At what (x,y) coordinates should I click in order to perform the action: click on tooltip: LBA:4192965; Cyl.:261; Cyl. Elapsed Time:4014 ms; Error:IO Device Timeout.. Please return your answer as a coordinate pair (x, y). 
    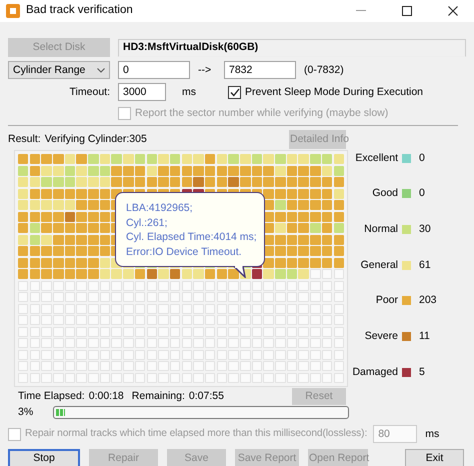
    Looking at the image, I should click on (190, 235).